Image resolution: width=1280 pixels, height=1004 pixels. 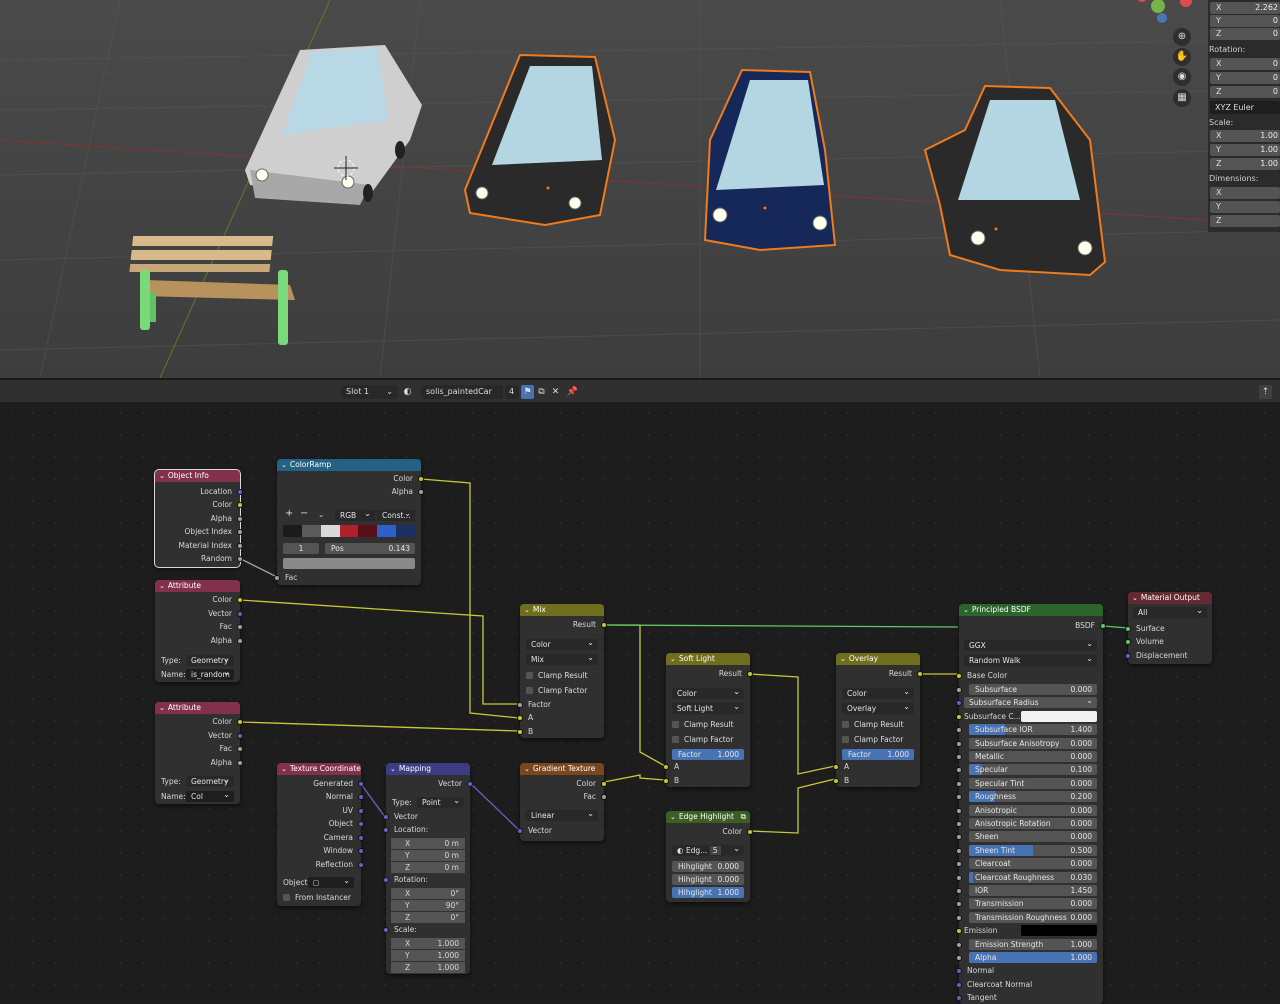 I want to click on duplicate-icon: ⧉, so click(x=541, y=392).